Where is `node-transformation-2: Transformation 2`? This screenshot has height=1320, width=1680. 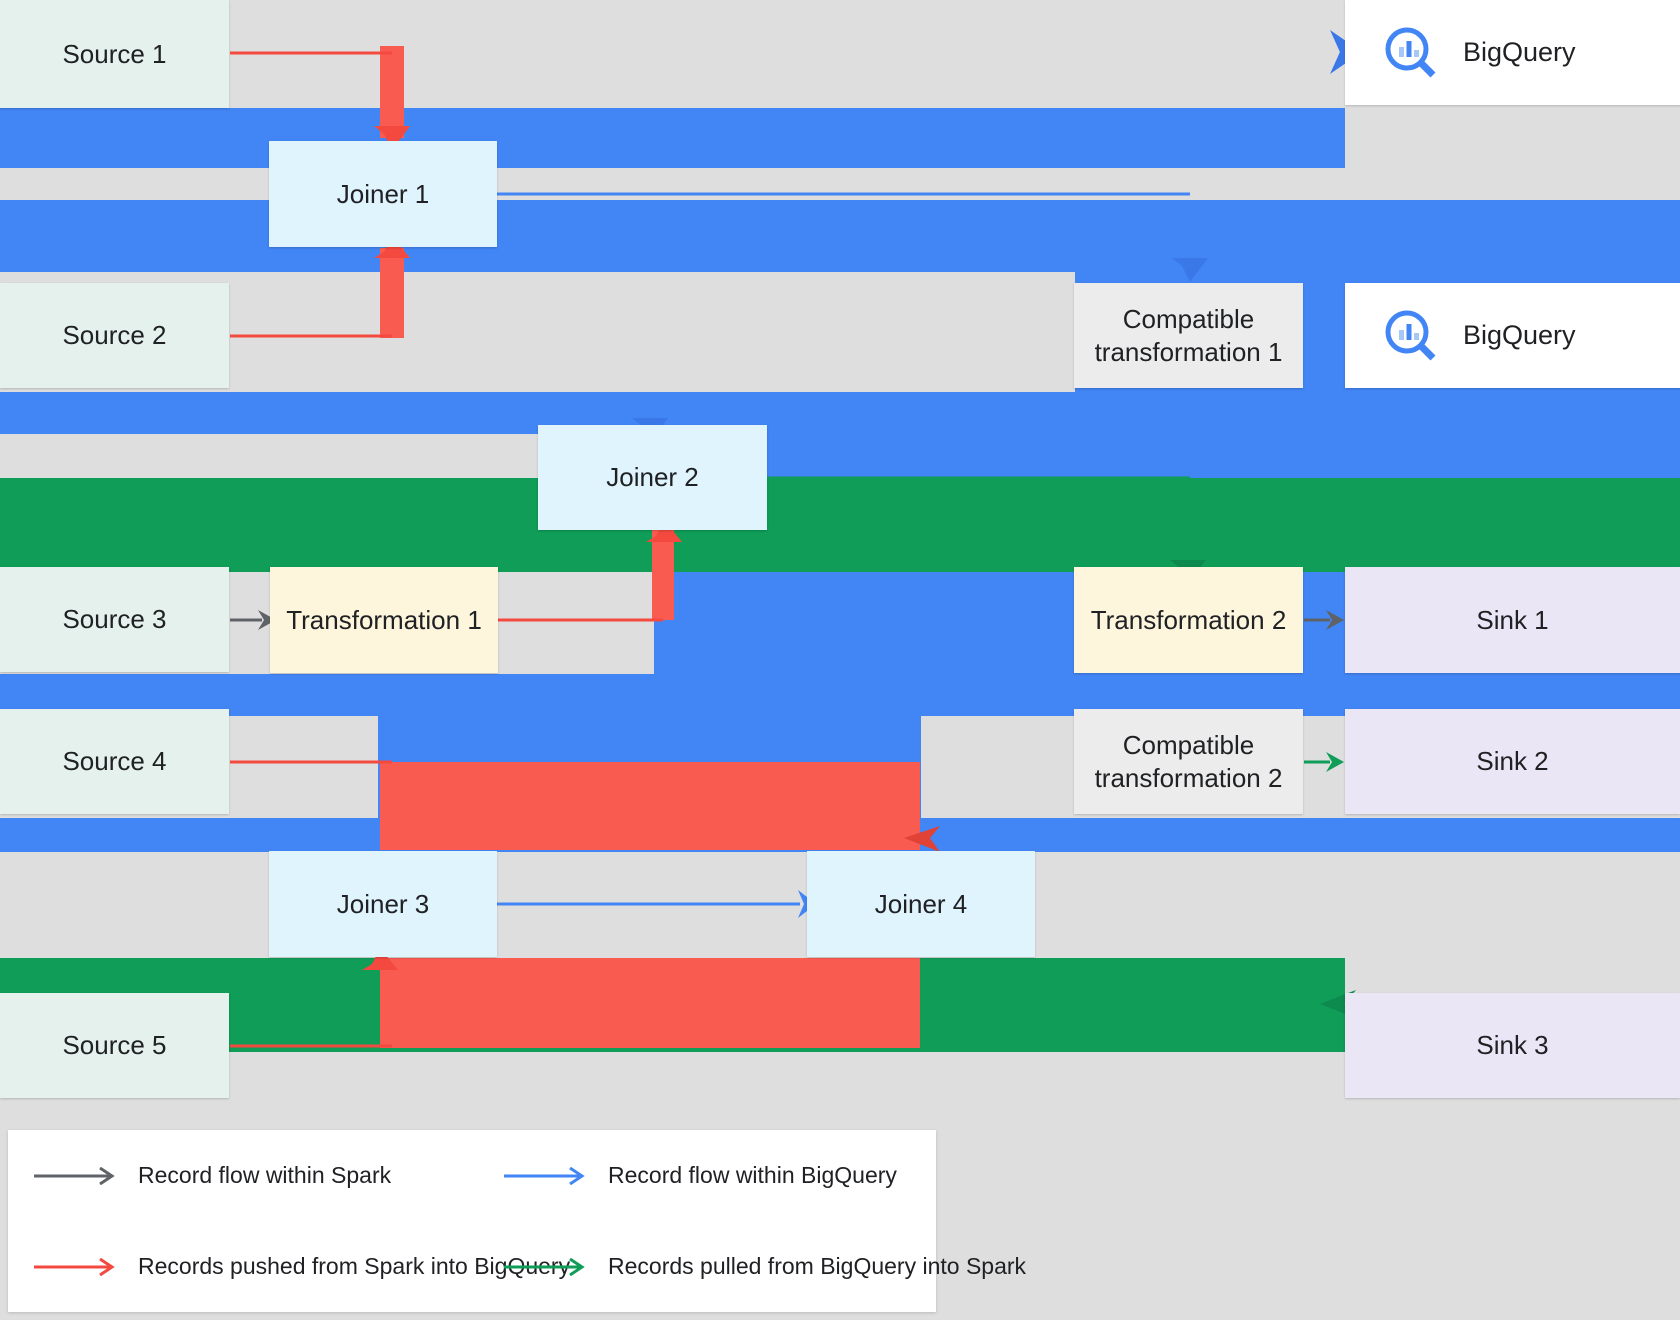
node-transformation-2: Transformation 2 is located at coordinates (1188, 620).